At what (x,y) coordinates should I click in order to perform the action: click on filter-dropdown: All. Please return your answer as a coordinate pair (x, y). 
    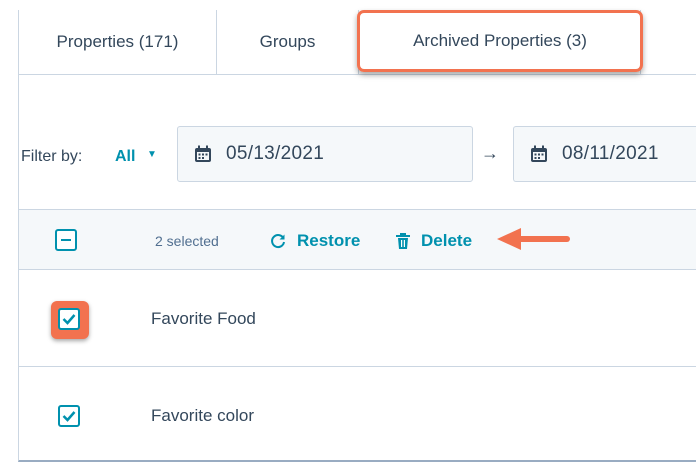
    Looking at the image, I should click on (125, 157).